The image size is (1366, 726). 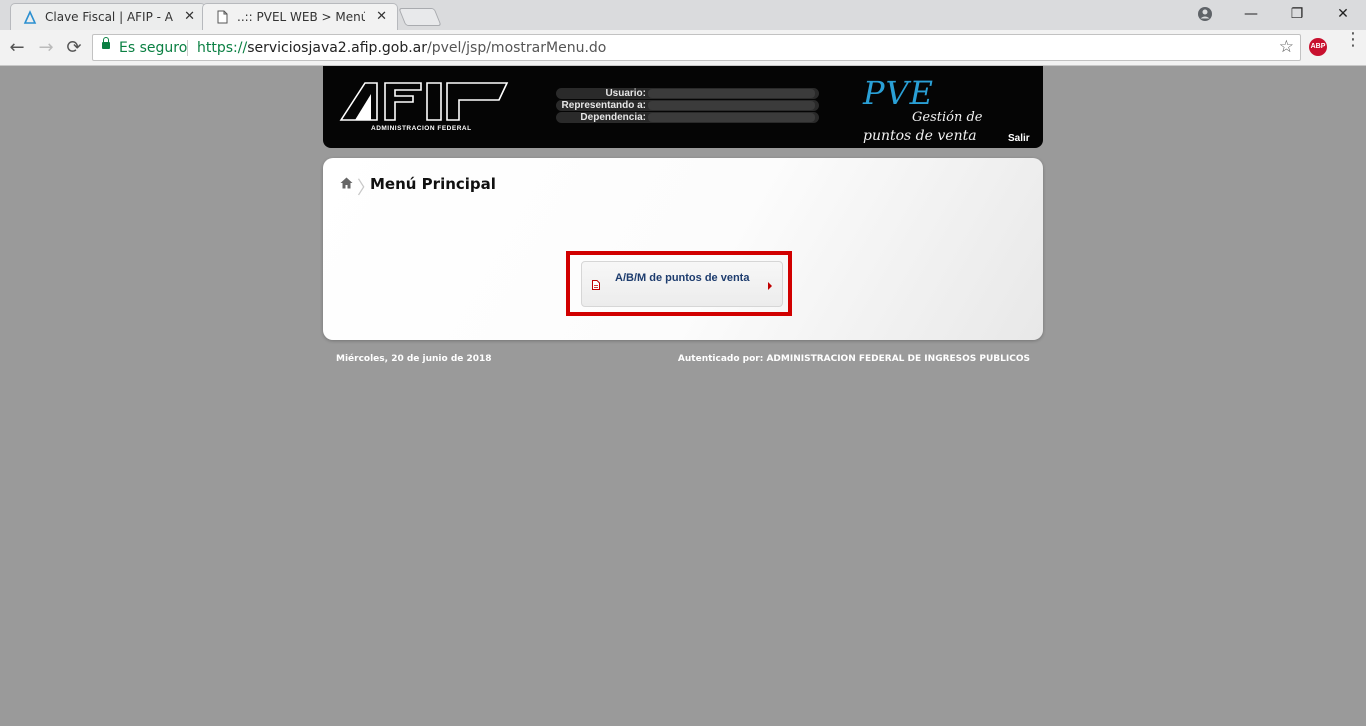 I want to click on afip-logo: ADMINISTRACION FEDERAL, so click(x=424, y=107).